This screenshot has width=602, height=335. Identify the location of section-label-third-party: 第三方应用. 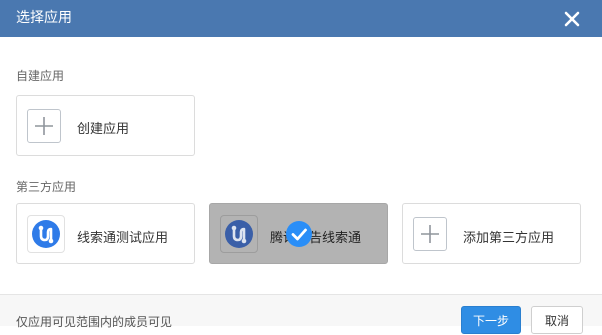
(46, 187).